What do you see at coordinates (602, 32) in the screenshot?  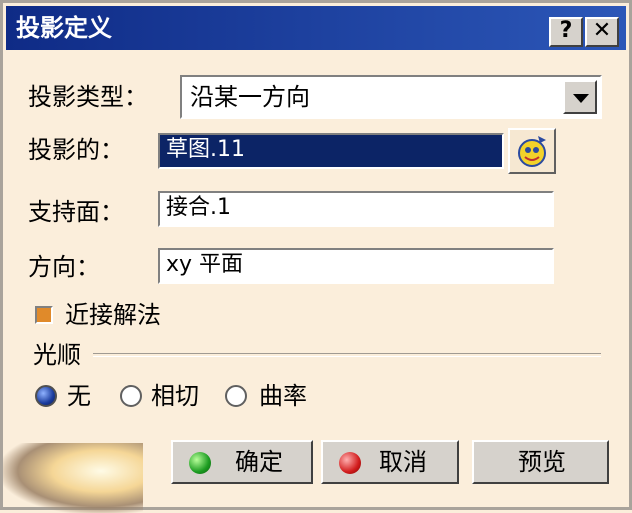 I see `close-button: ✕` at bounding box center [602, 32].